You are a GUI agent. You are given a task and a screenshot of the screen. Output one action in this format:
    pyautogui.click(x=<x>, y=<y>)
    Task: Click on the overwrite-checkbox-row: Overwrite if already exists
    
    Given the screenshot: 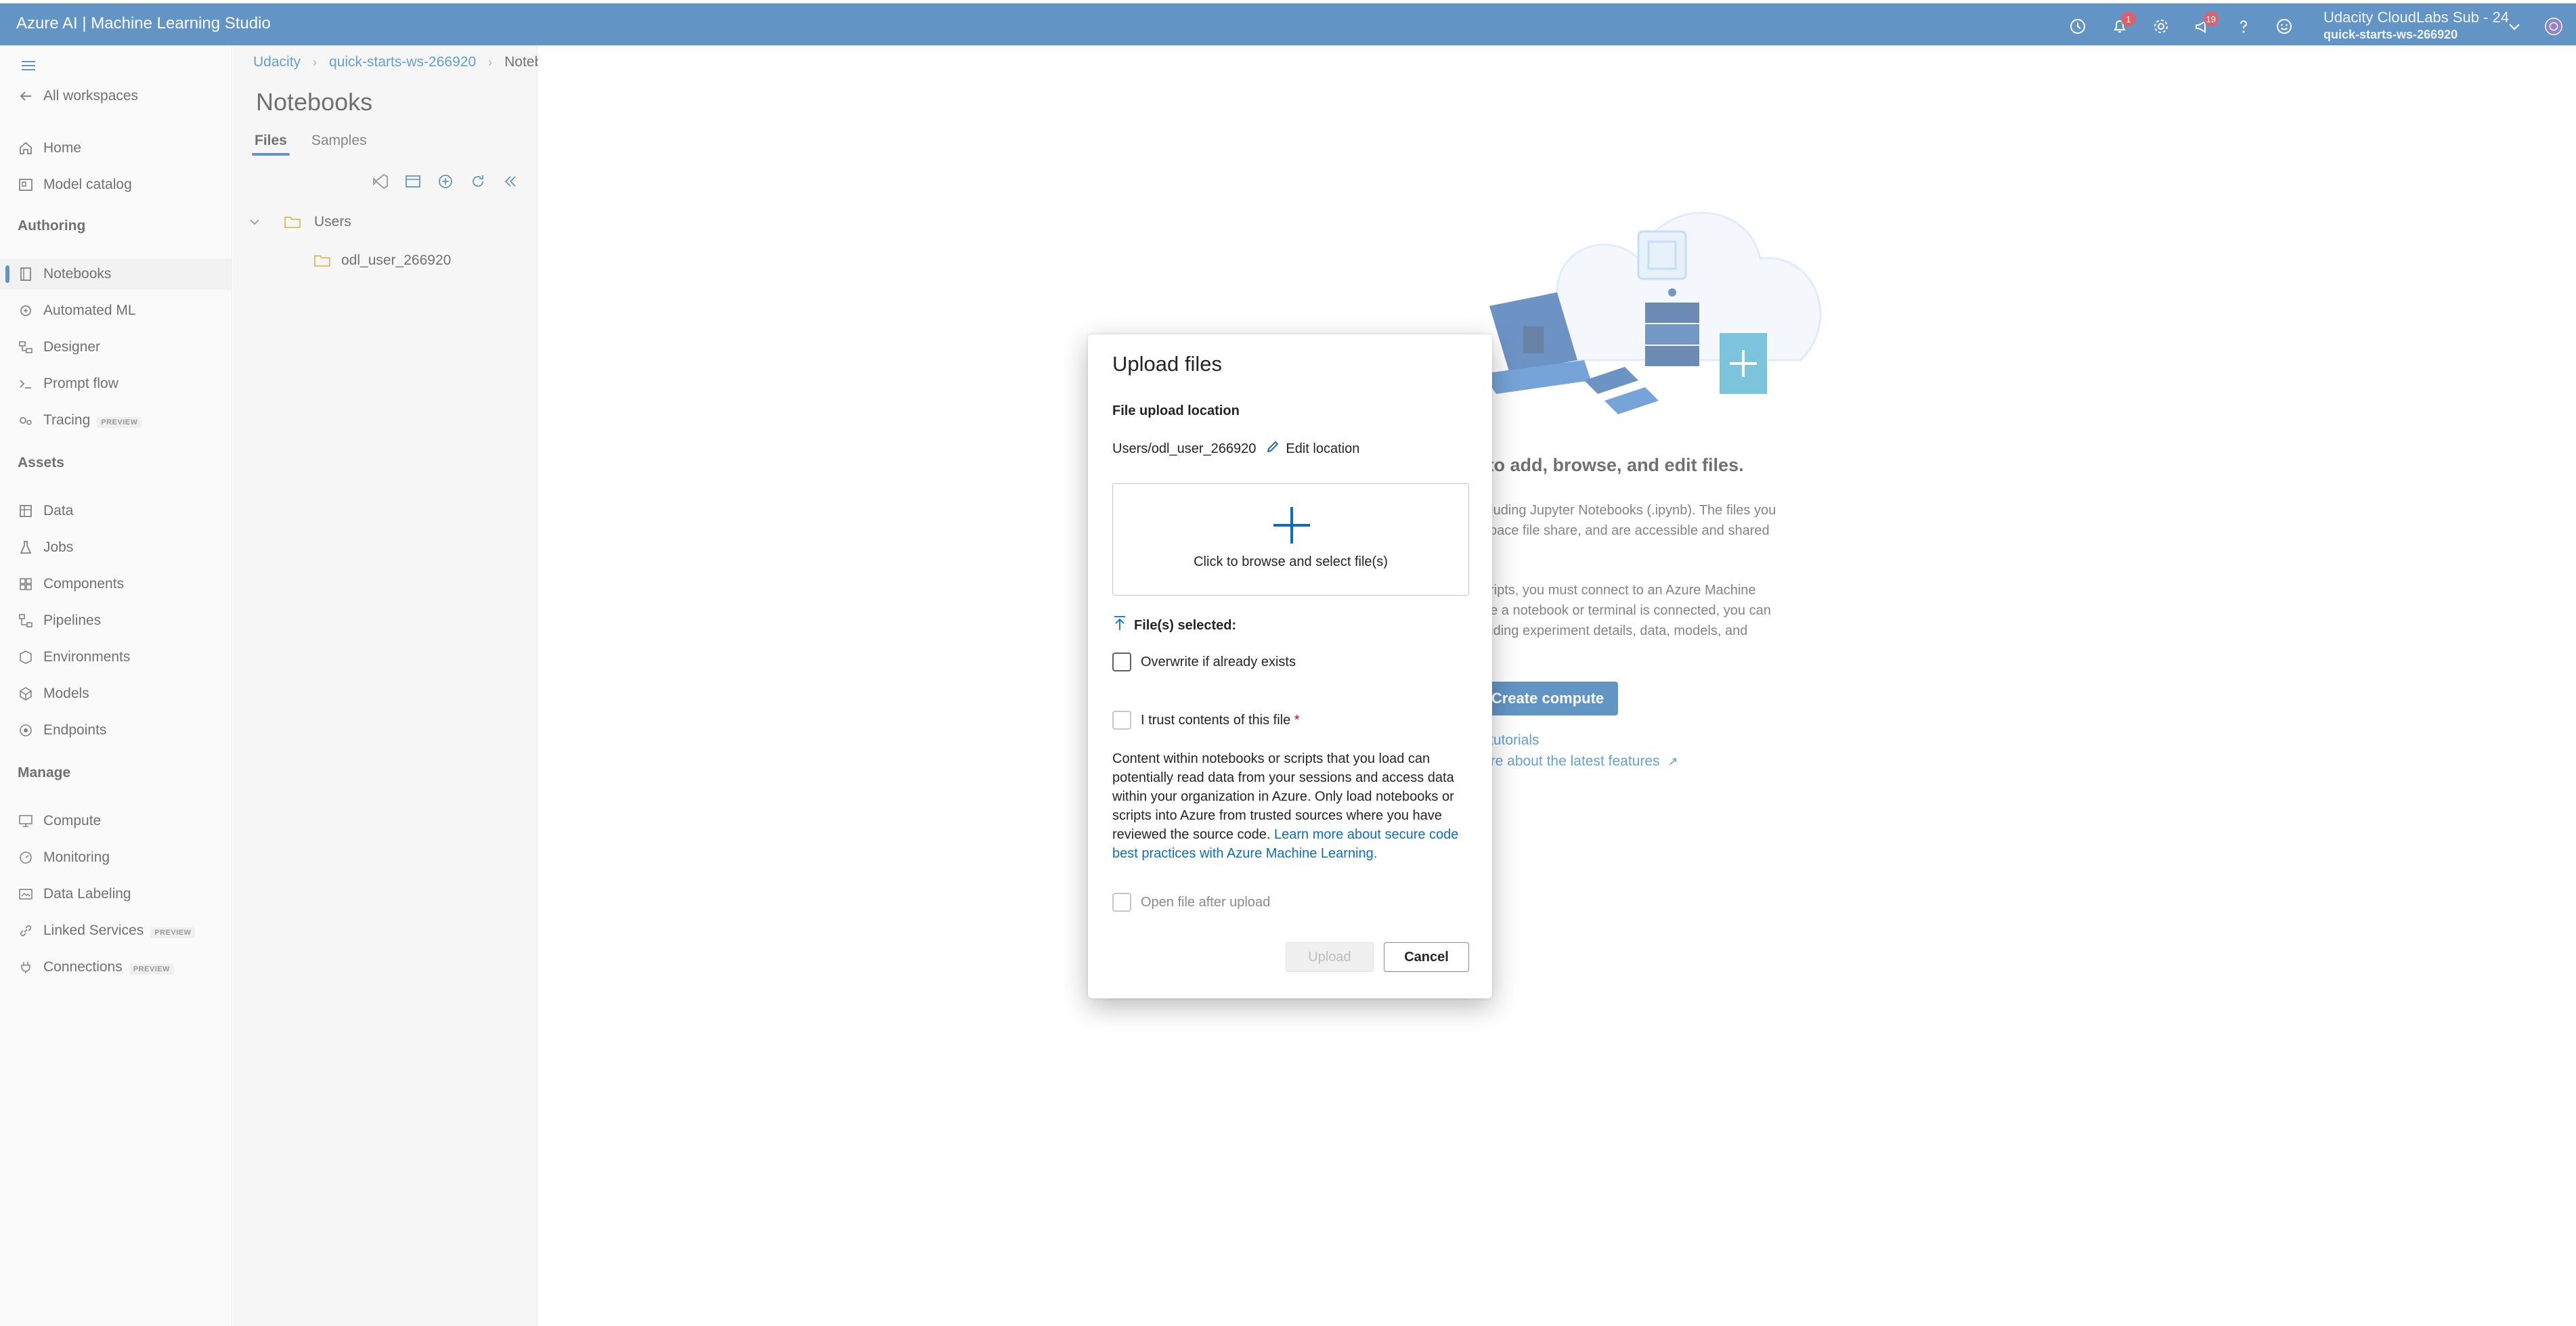 What is the action you would take?
    pyautogui.click(x=1204, y=662)
    